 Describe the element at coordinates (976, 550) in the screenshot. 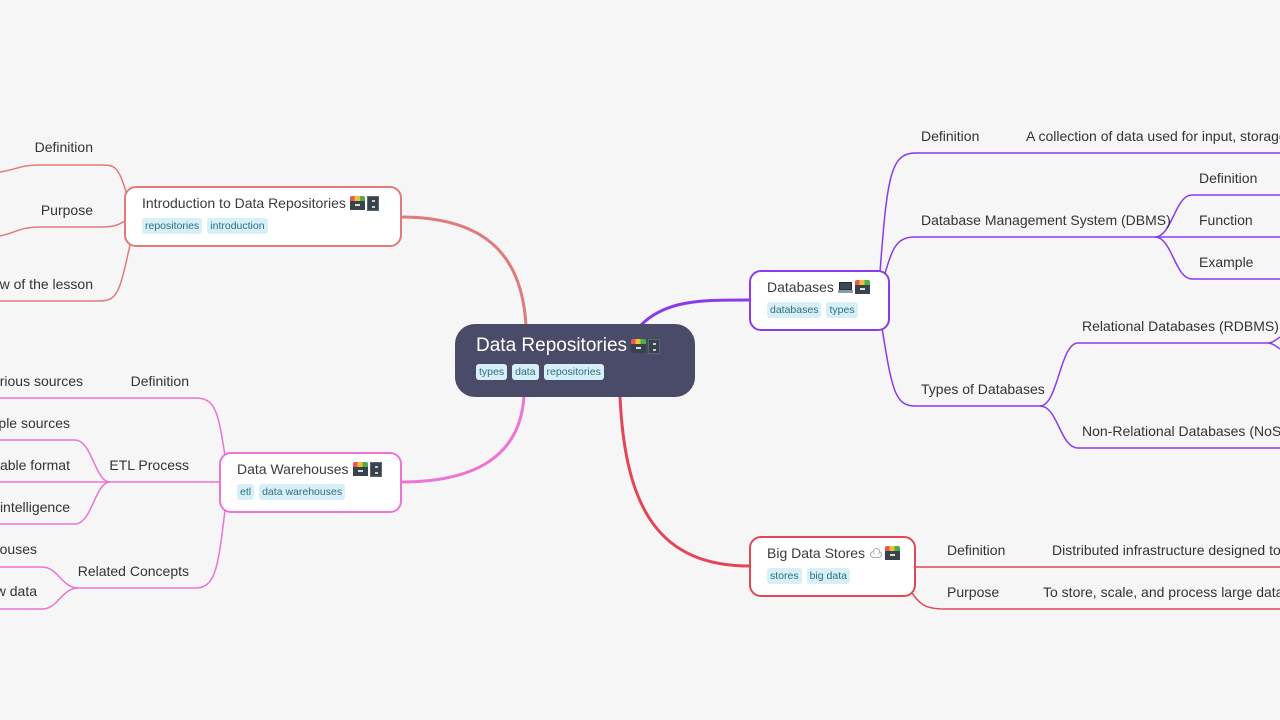

I see `bd-child-definition: Definition` at that location.